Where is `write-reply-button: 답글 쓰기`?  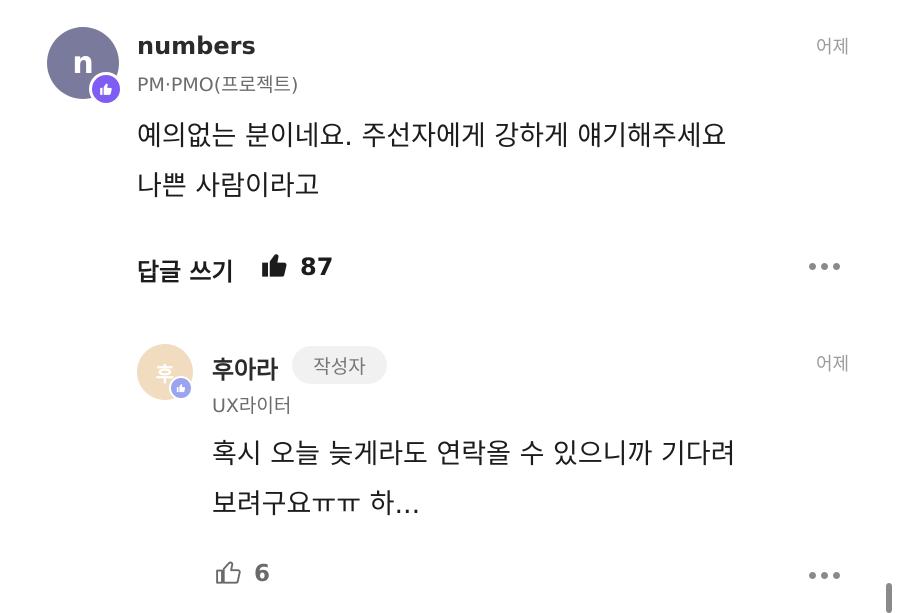 write-reply-button: 답글 쓰기 is located at coordinates (185, 269).